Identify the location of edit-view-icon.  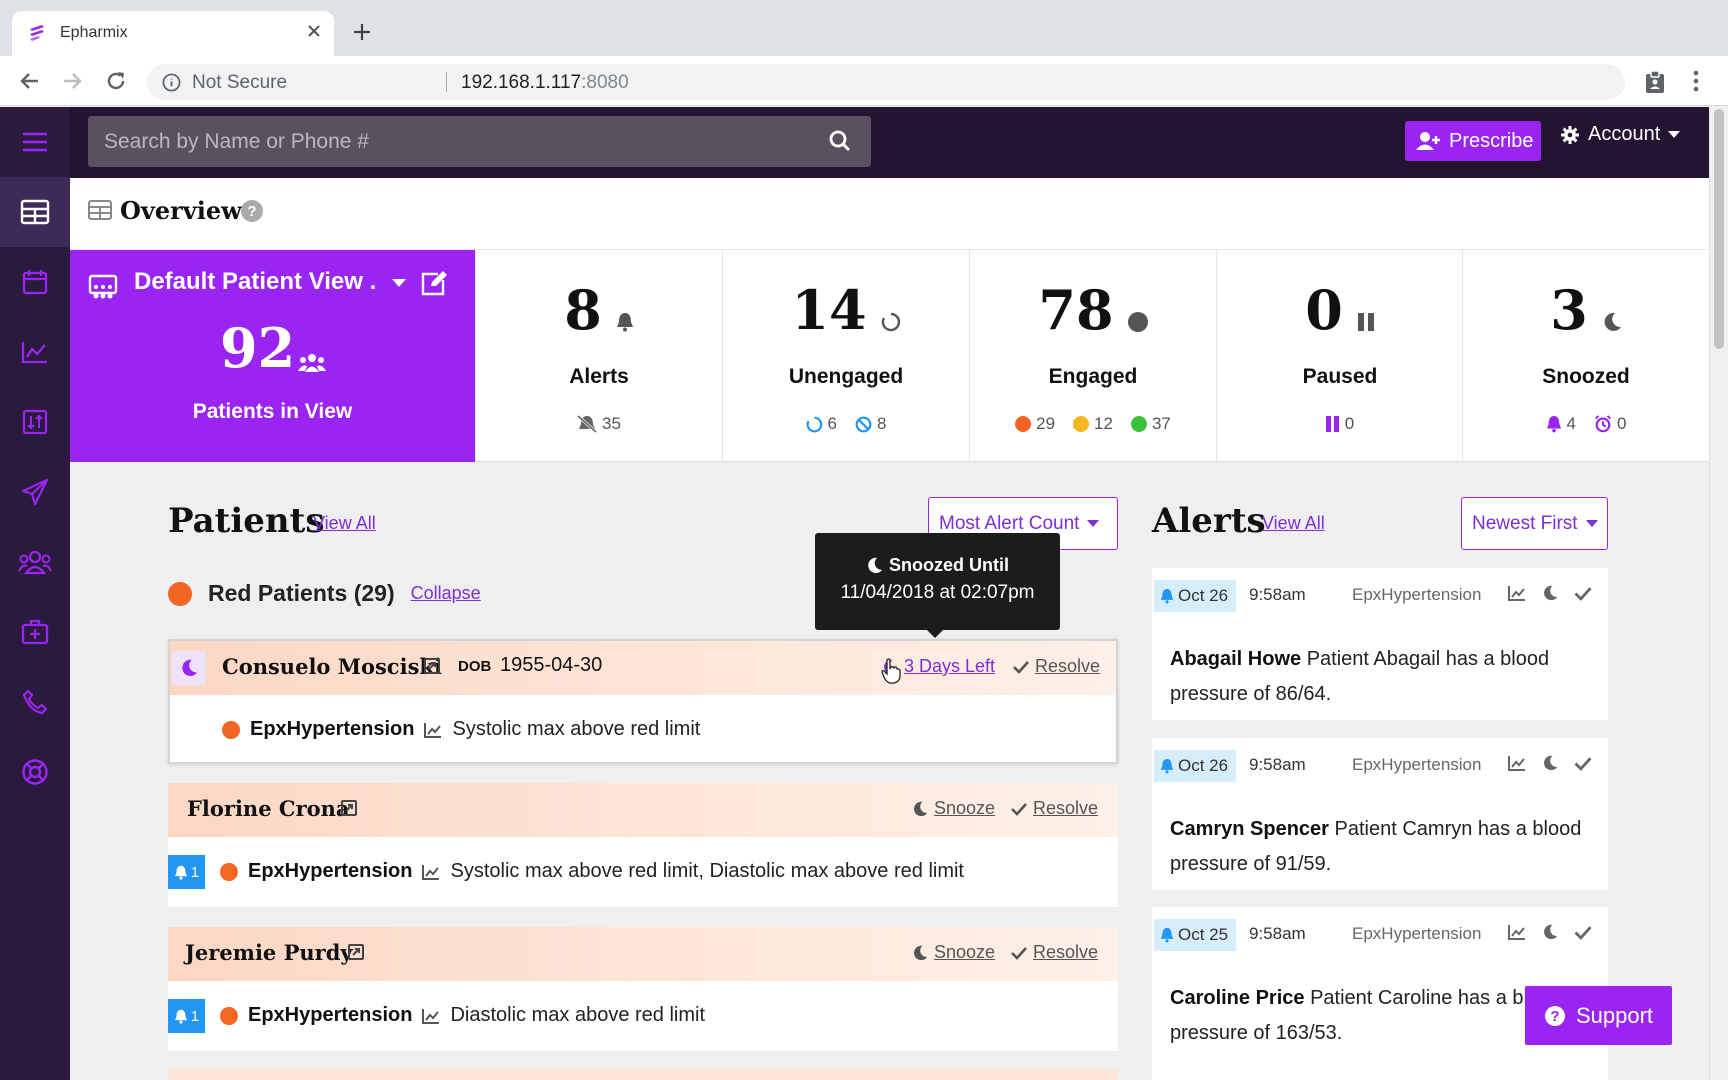
(434, 283).